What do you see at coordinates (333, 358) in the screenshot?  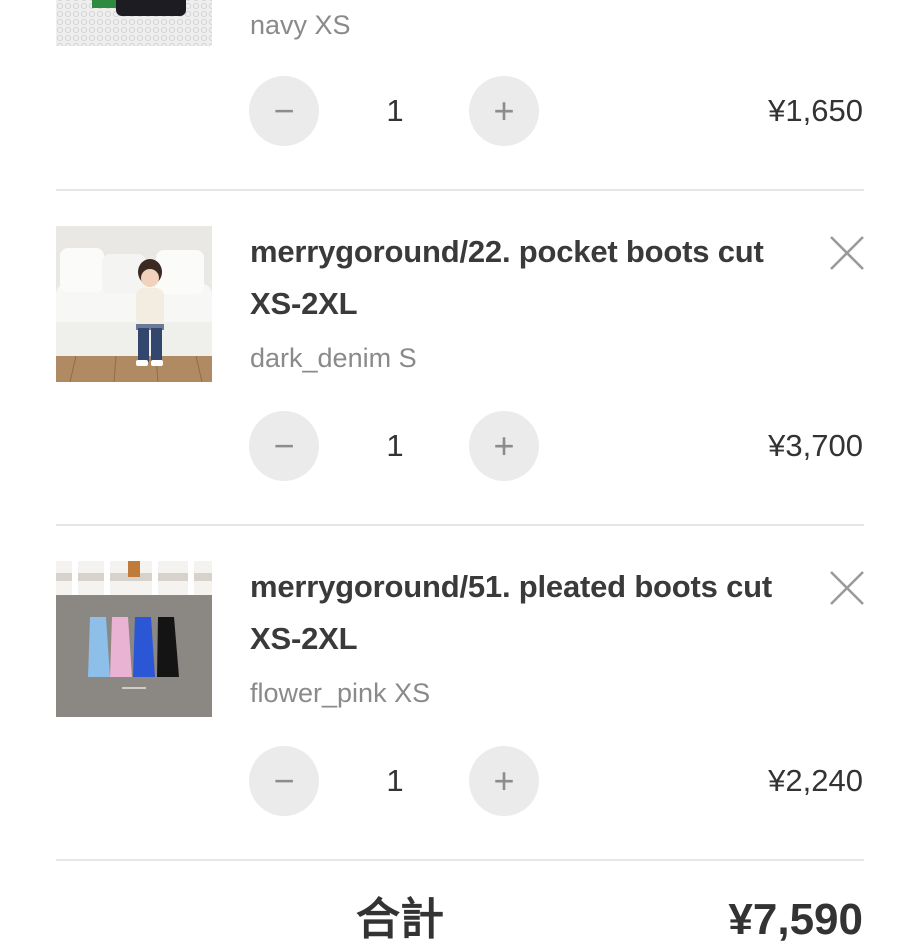 I see `item-variant: dark_denim S` at bounding box center [333, 358].